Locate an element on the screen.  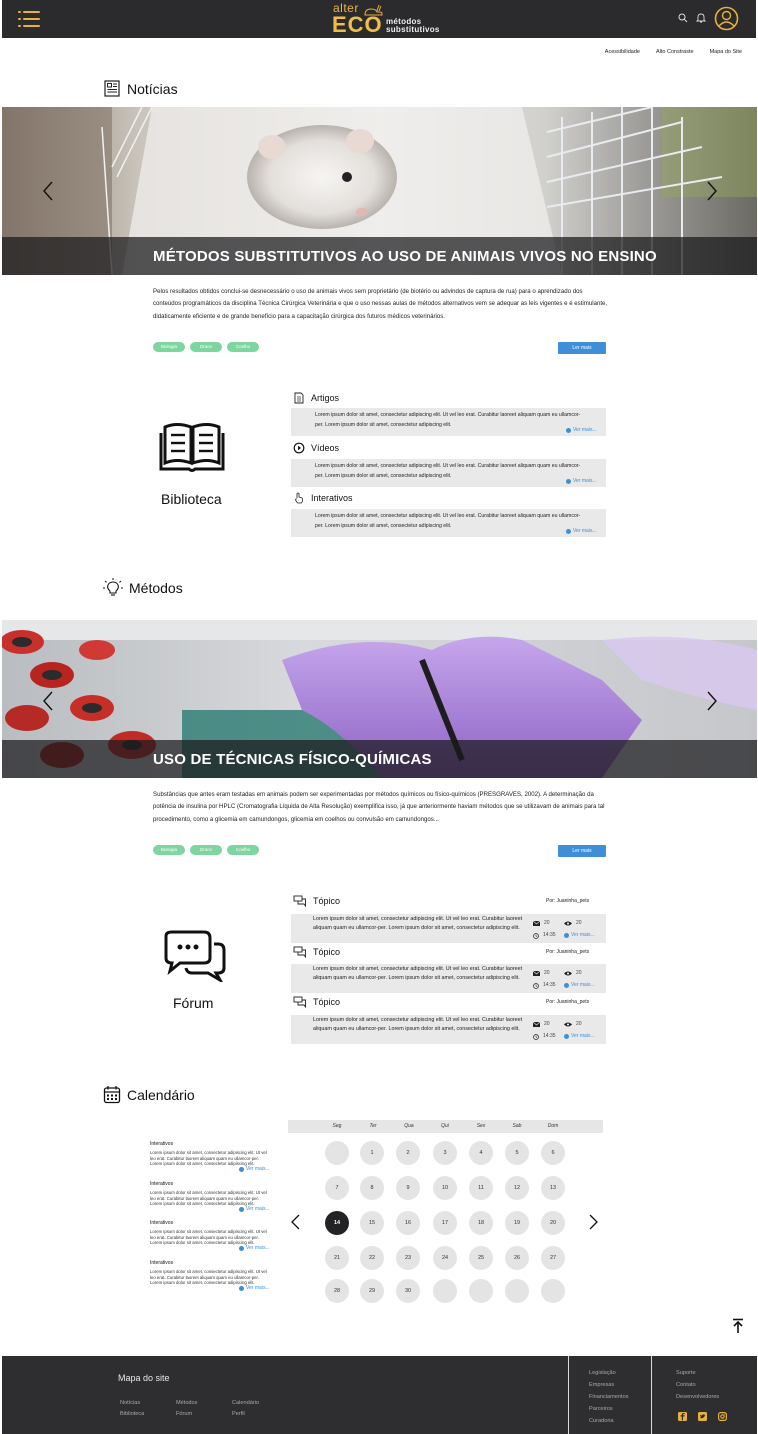
calendar-day: 3 is located at coordinates (445, 1153).